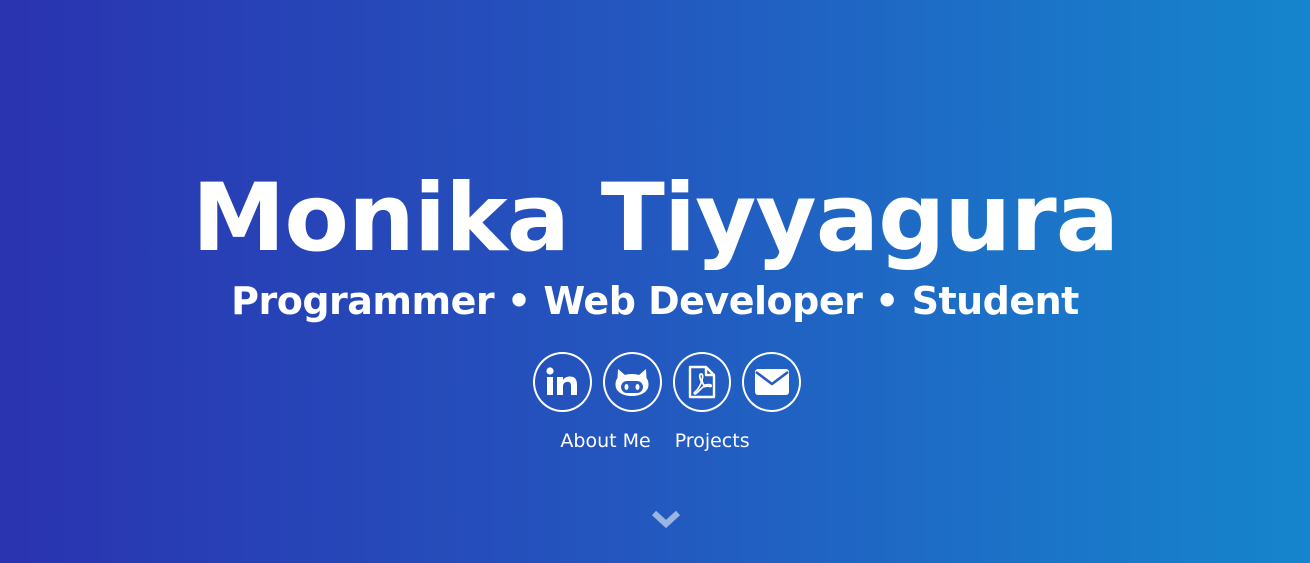 This screenshot has height=563, width=1310. I want to click on projects-link: Projects, so click(712, 441).